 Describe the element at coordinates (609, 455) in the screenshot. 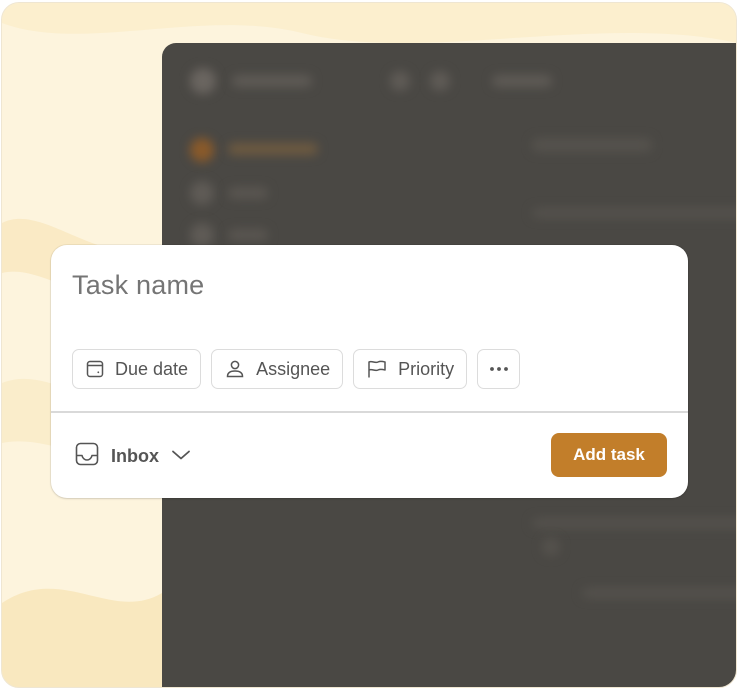

I see `add-task-button: Add task` at that location.